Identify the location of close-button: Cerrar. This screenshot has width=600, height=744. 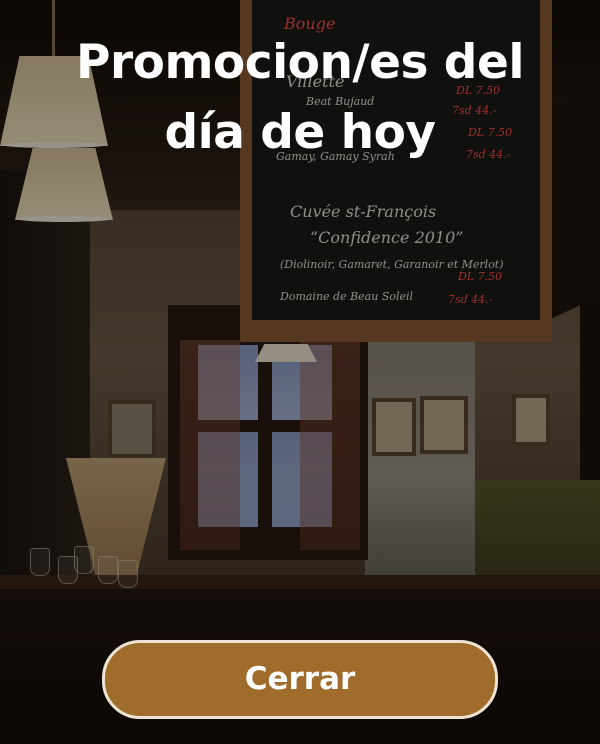
(300, 679).